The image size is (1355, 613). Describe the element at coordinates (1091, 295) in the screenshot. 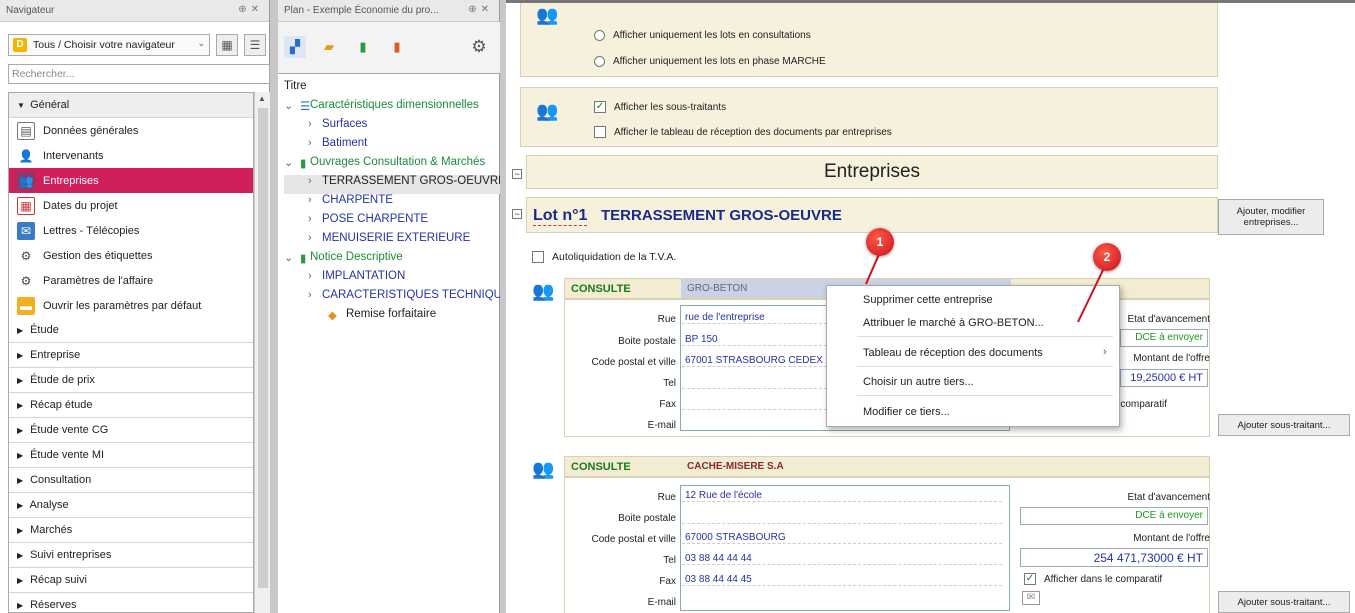

I see `callout-2-arrow` at that location.